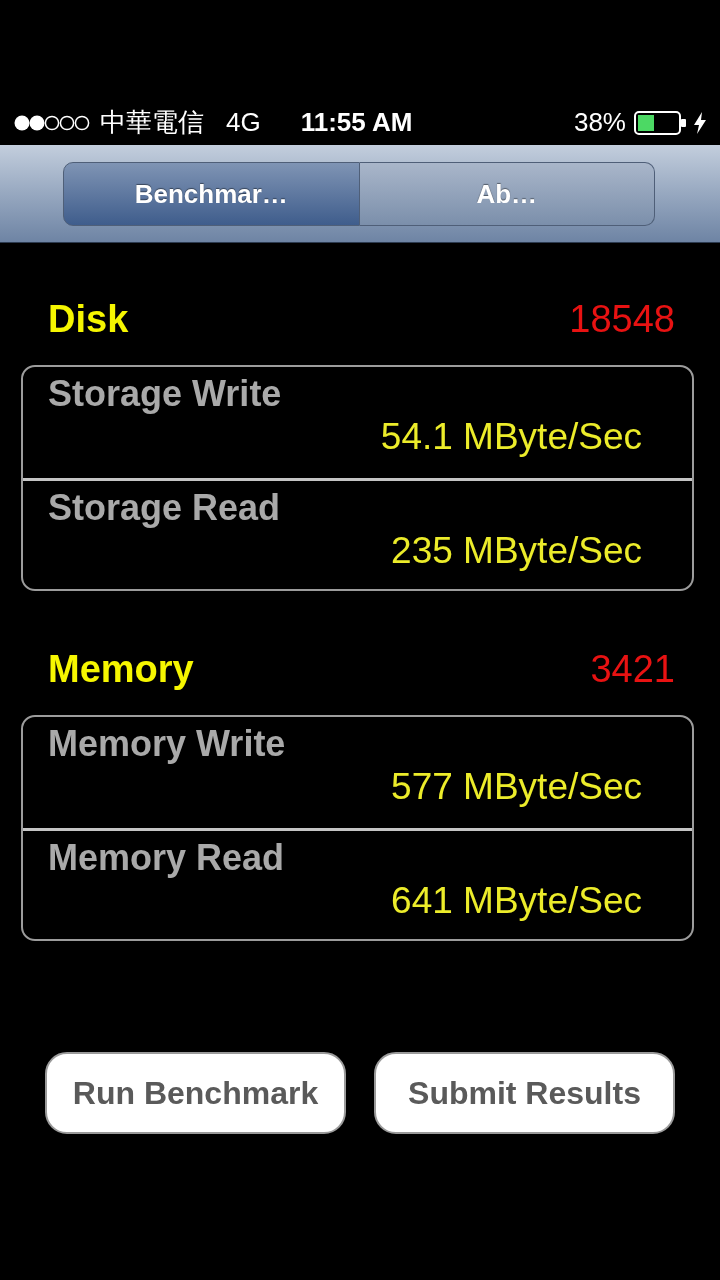 The width and height of the screenshot is (720, 1280). Describe the element at coordinates (52, 122) in the screenshot. I see `signal-icon` at that location.